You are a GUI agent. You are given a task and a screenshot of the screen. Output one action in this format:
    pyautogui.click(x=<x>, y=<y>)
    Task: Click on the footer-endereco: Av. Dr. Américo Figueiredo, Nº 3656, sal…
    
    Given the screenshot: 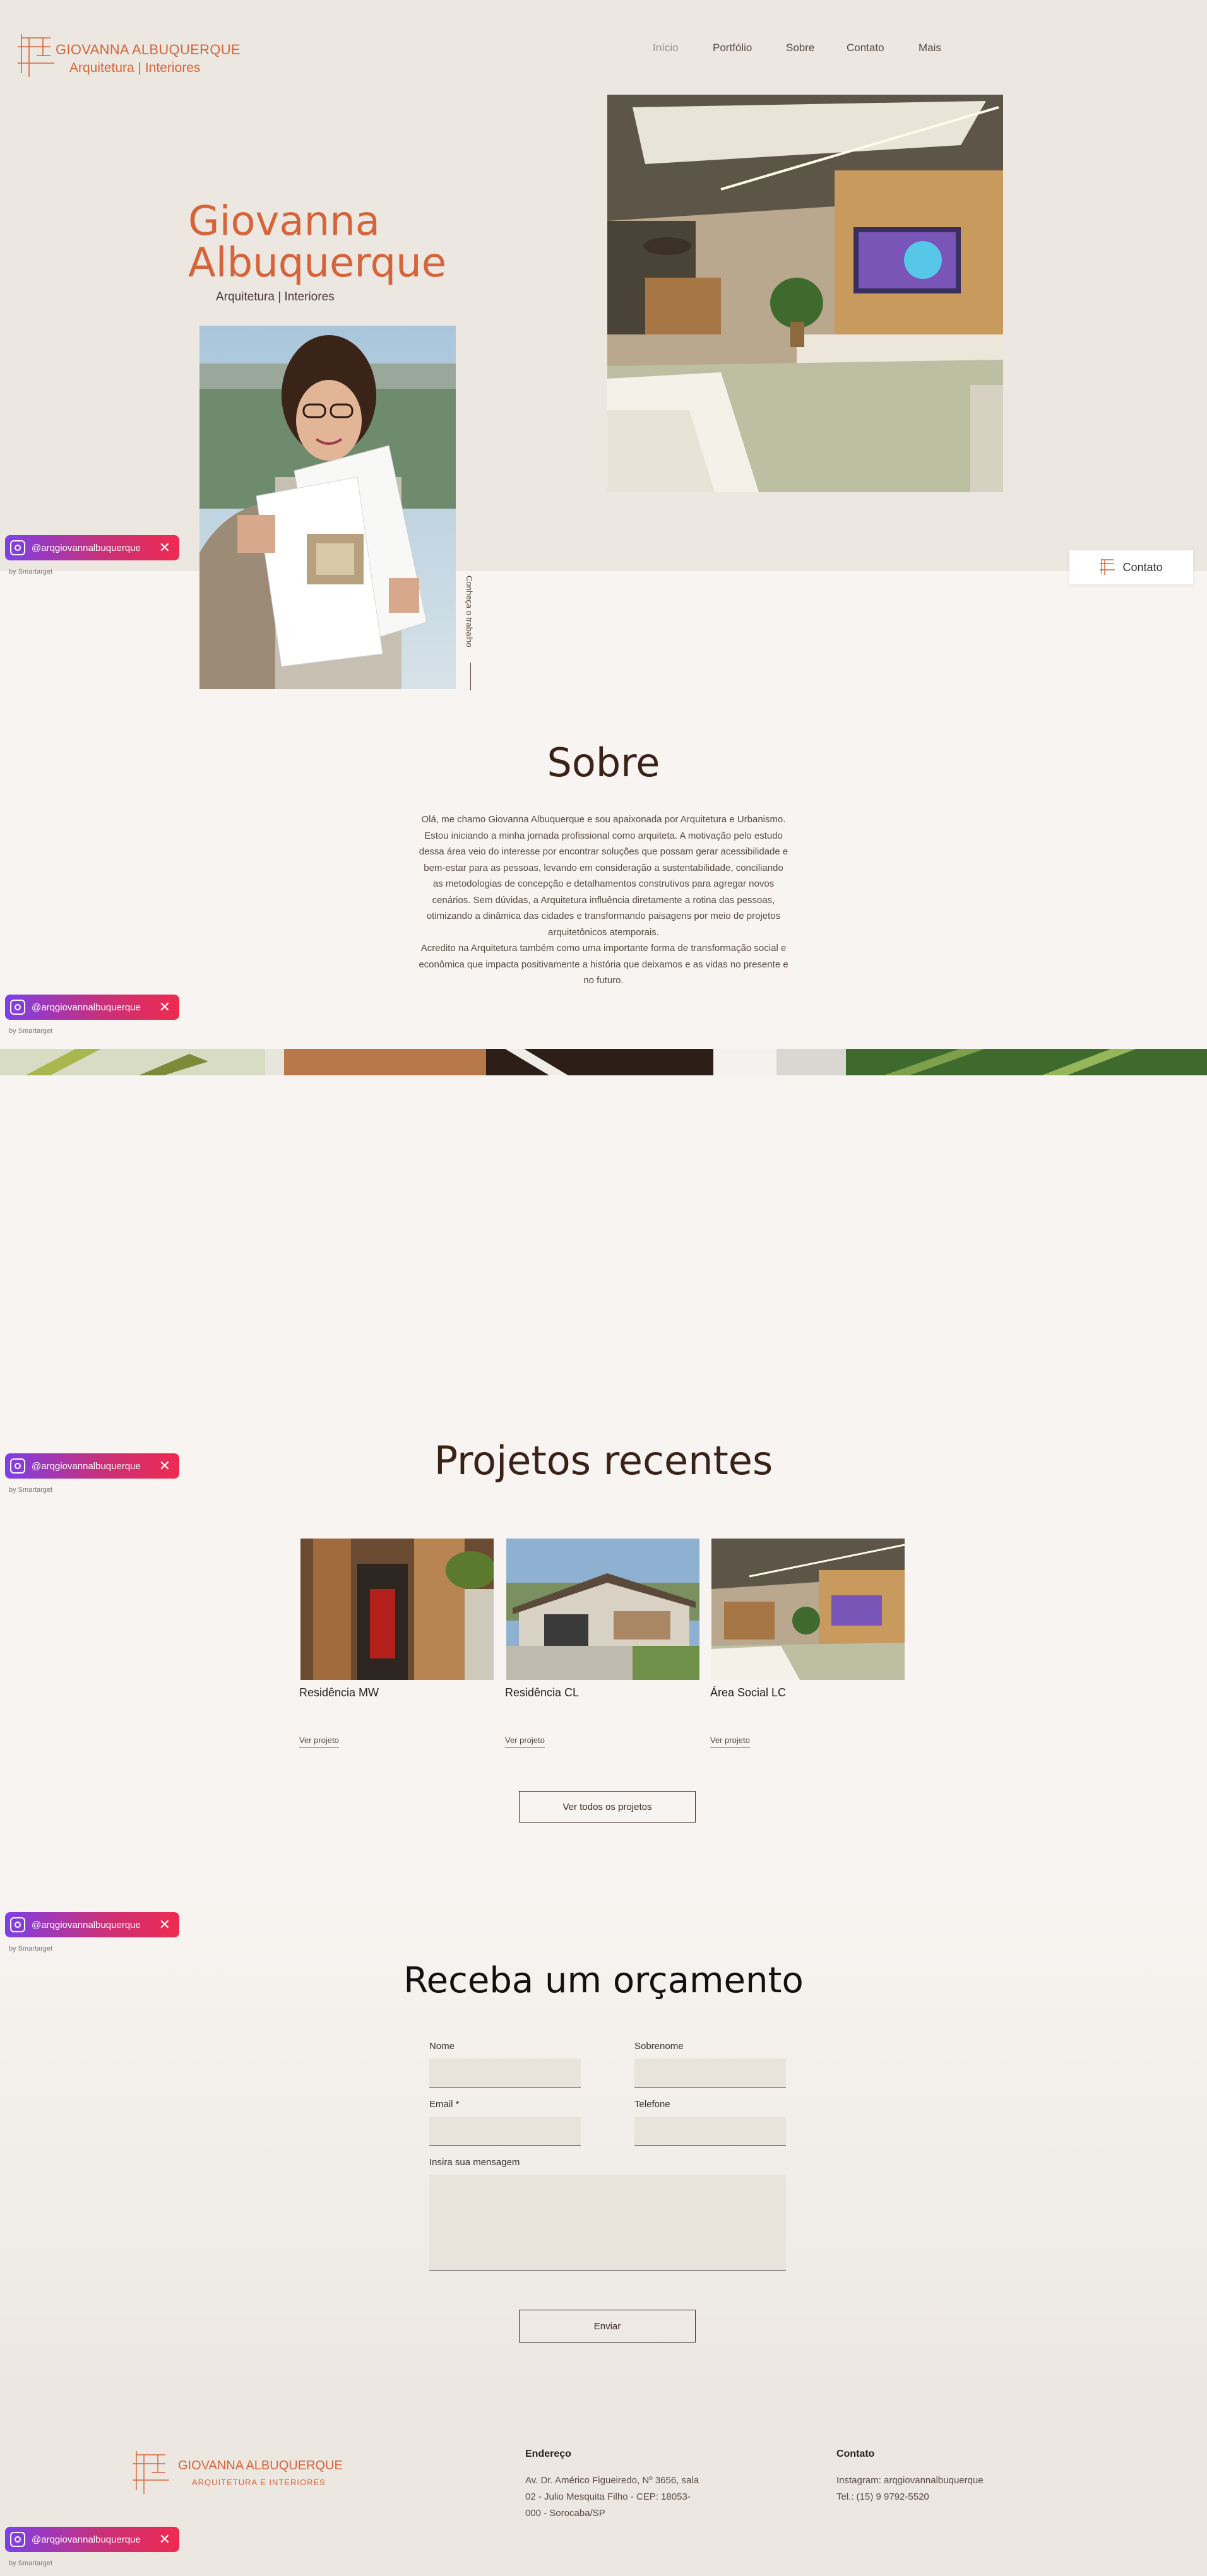 What is the action you would take?
    pyautogui.click(x=620, y=2497)
    